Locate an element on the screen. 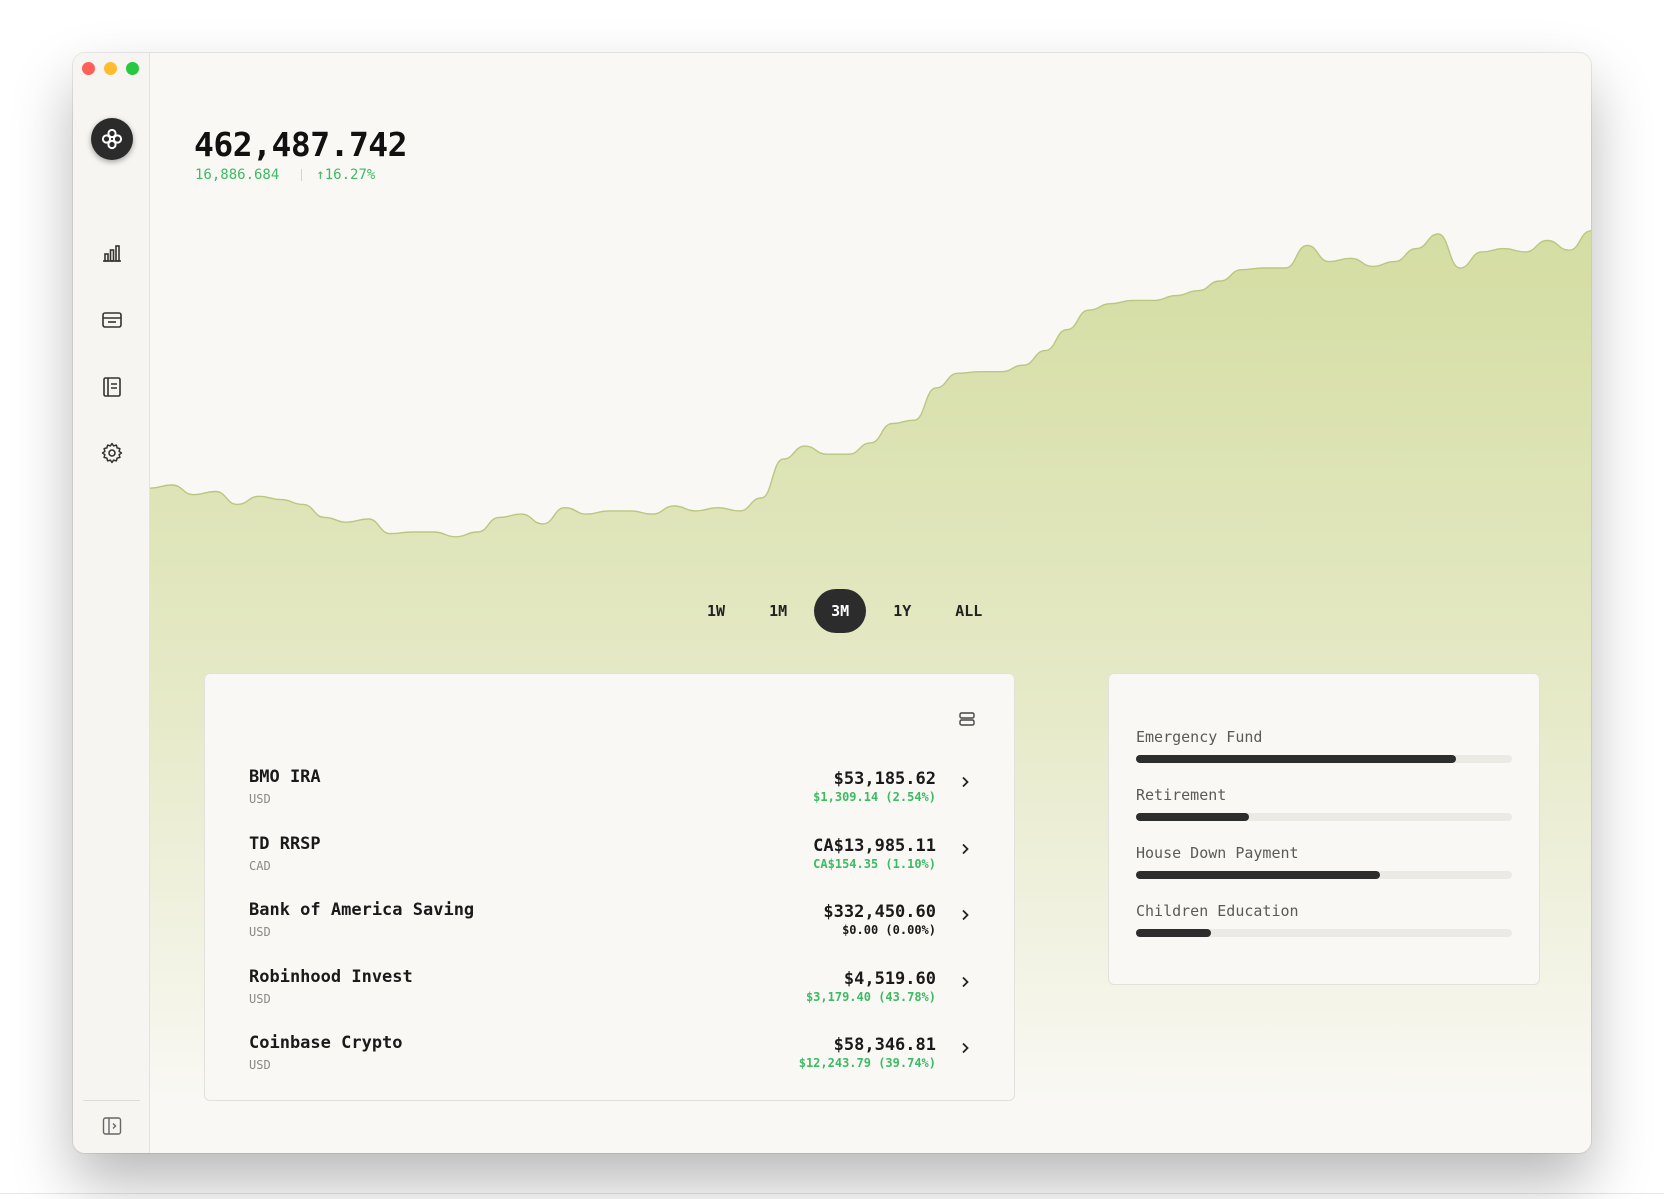 The width and height of the screenshot is (1664, 1199). sidebar-divider is located at coordinates (111, 1100).